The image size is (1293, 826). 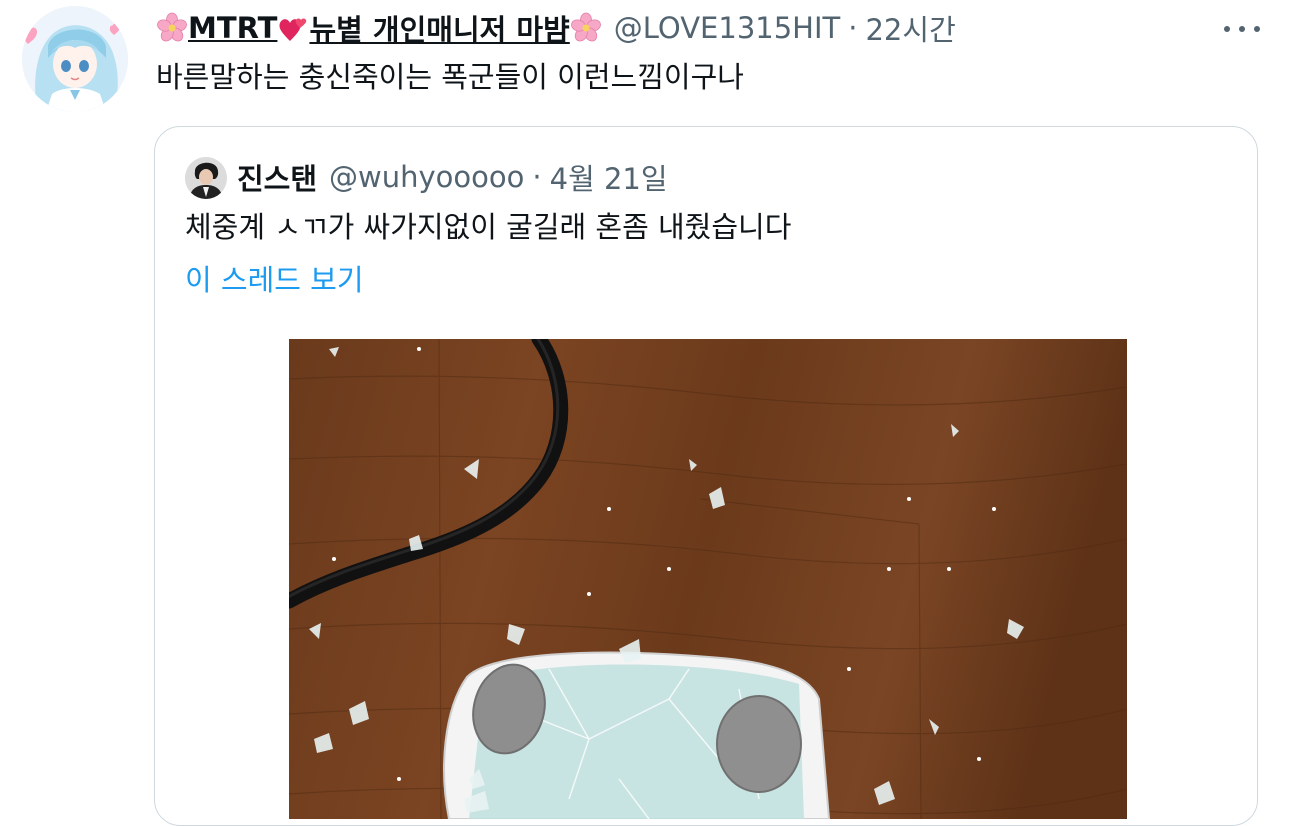 I want to click on author-handle: @LOVE1315HIT, so click(x=727, y=28).